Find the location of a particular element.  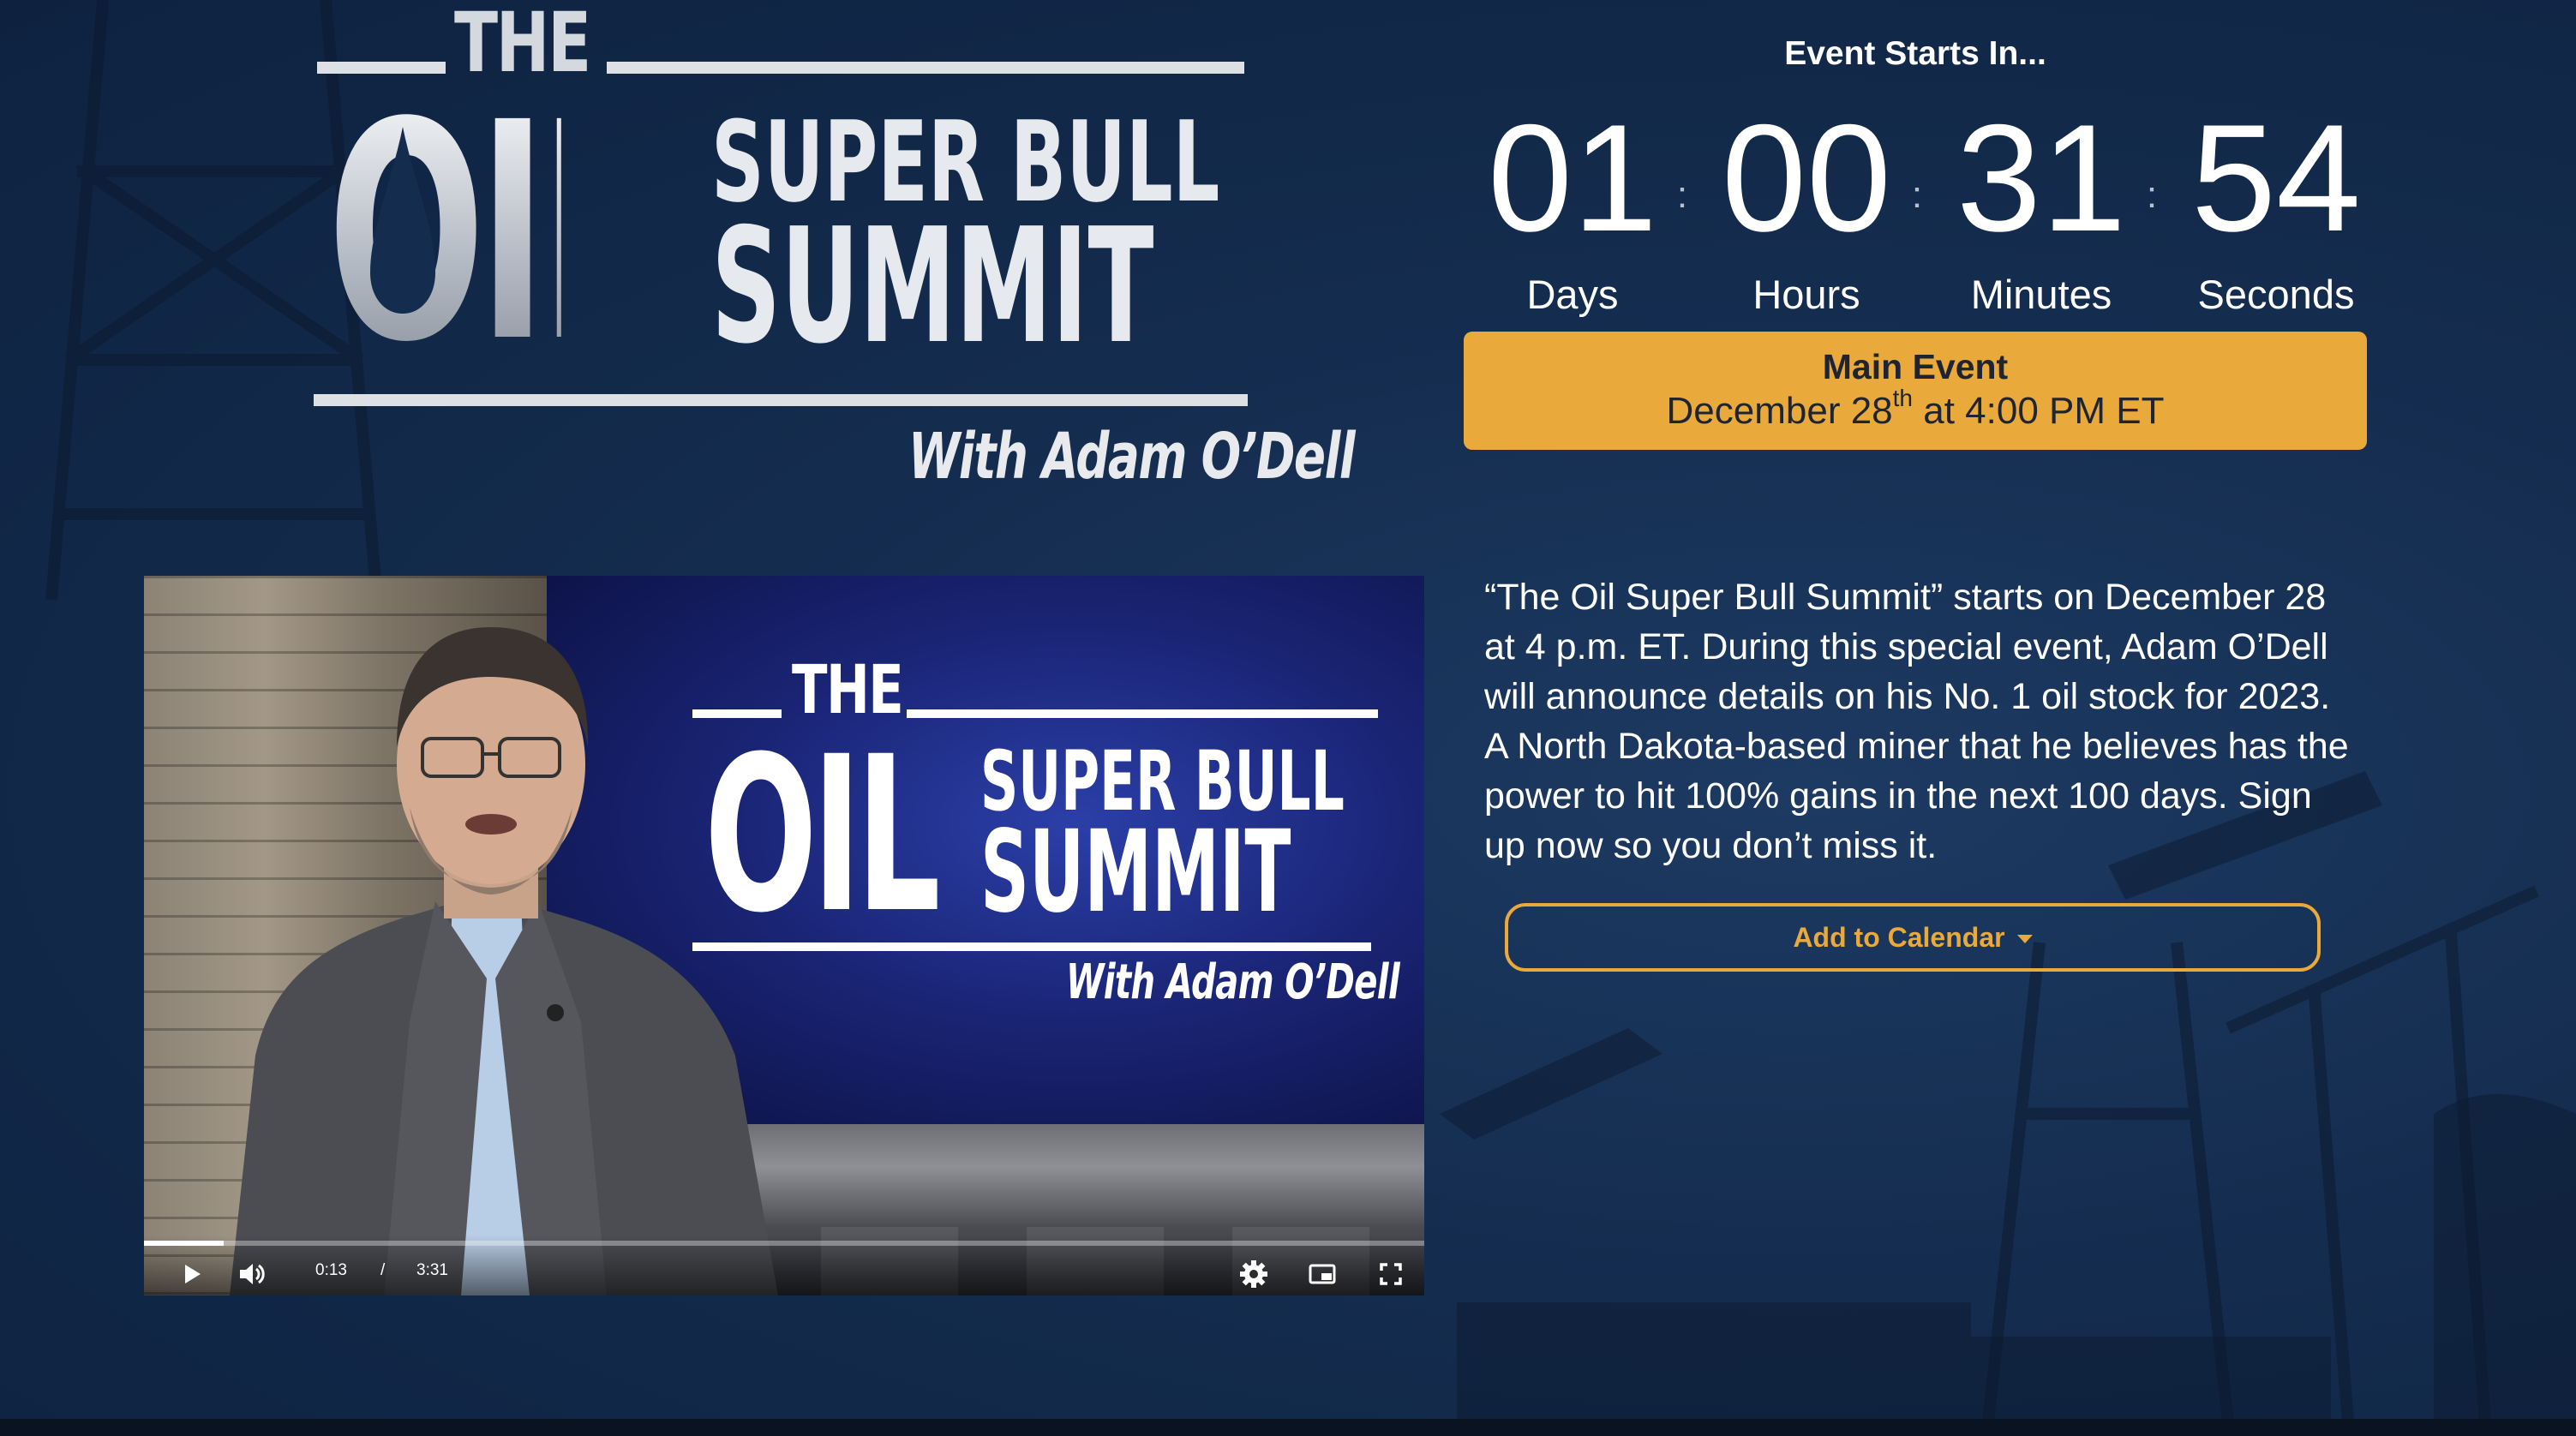

video-progress-fill is located at coordinates (184, 1243).